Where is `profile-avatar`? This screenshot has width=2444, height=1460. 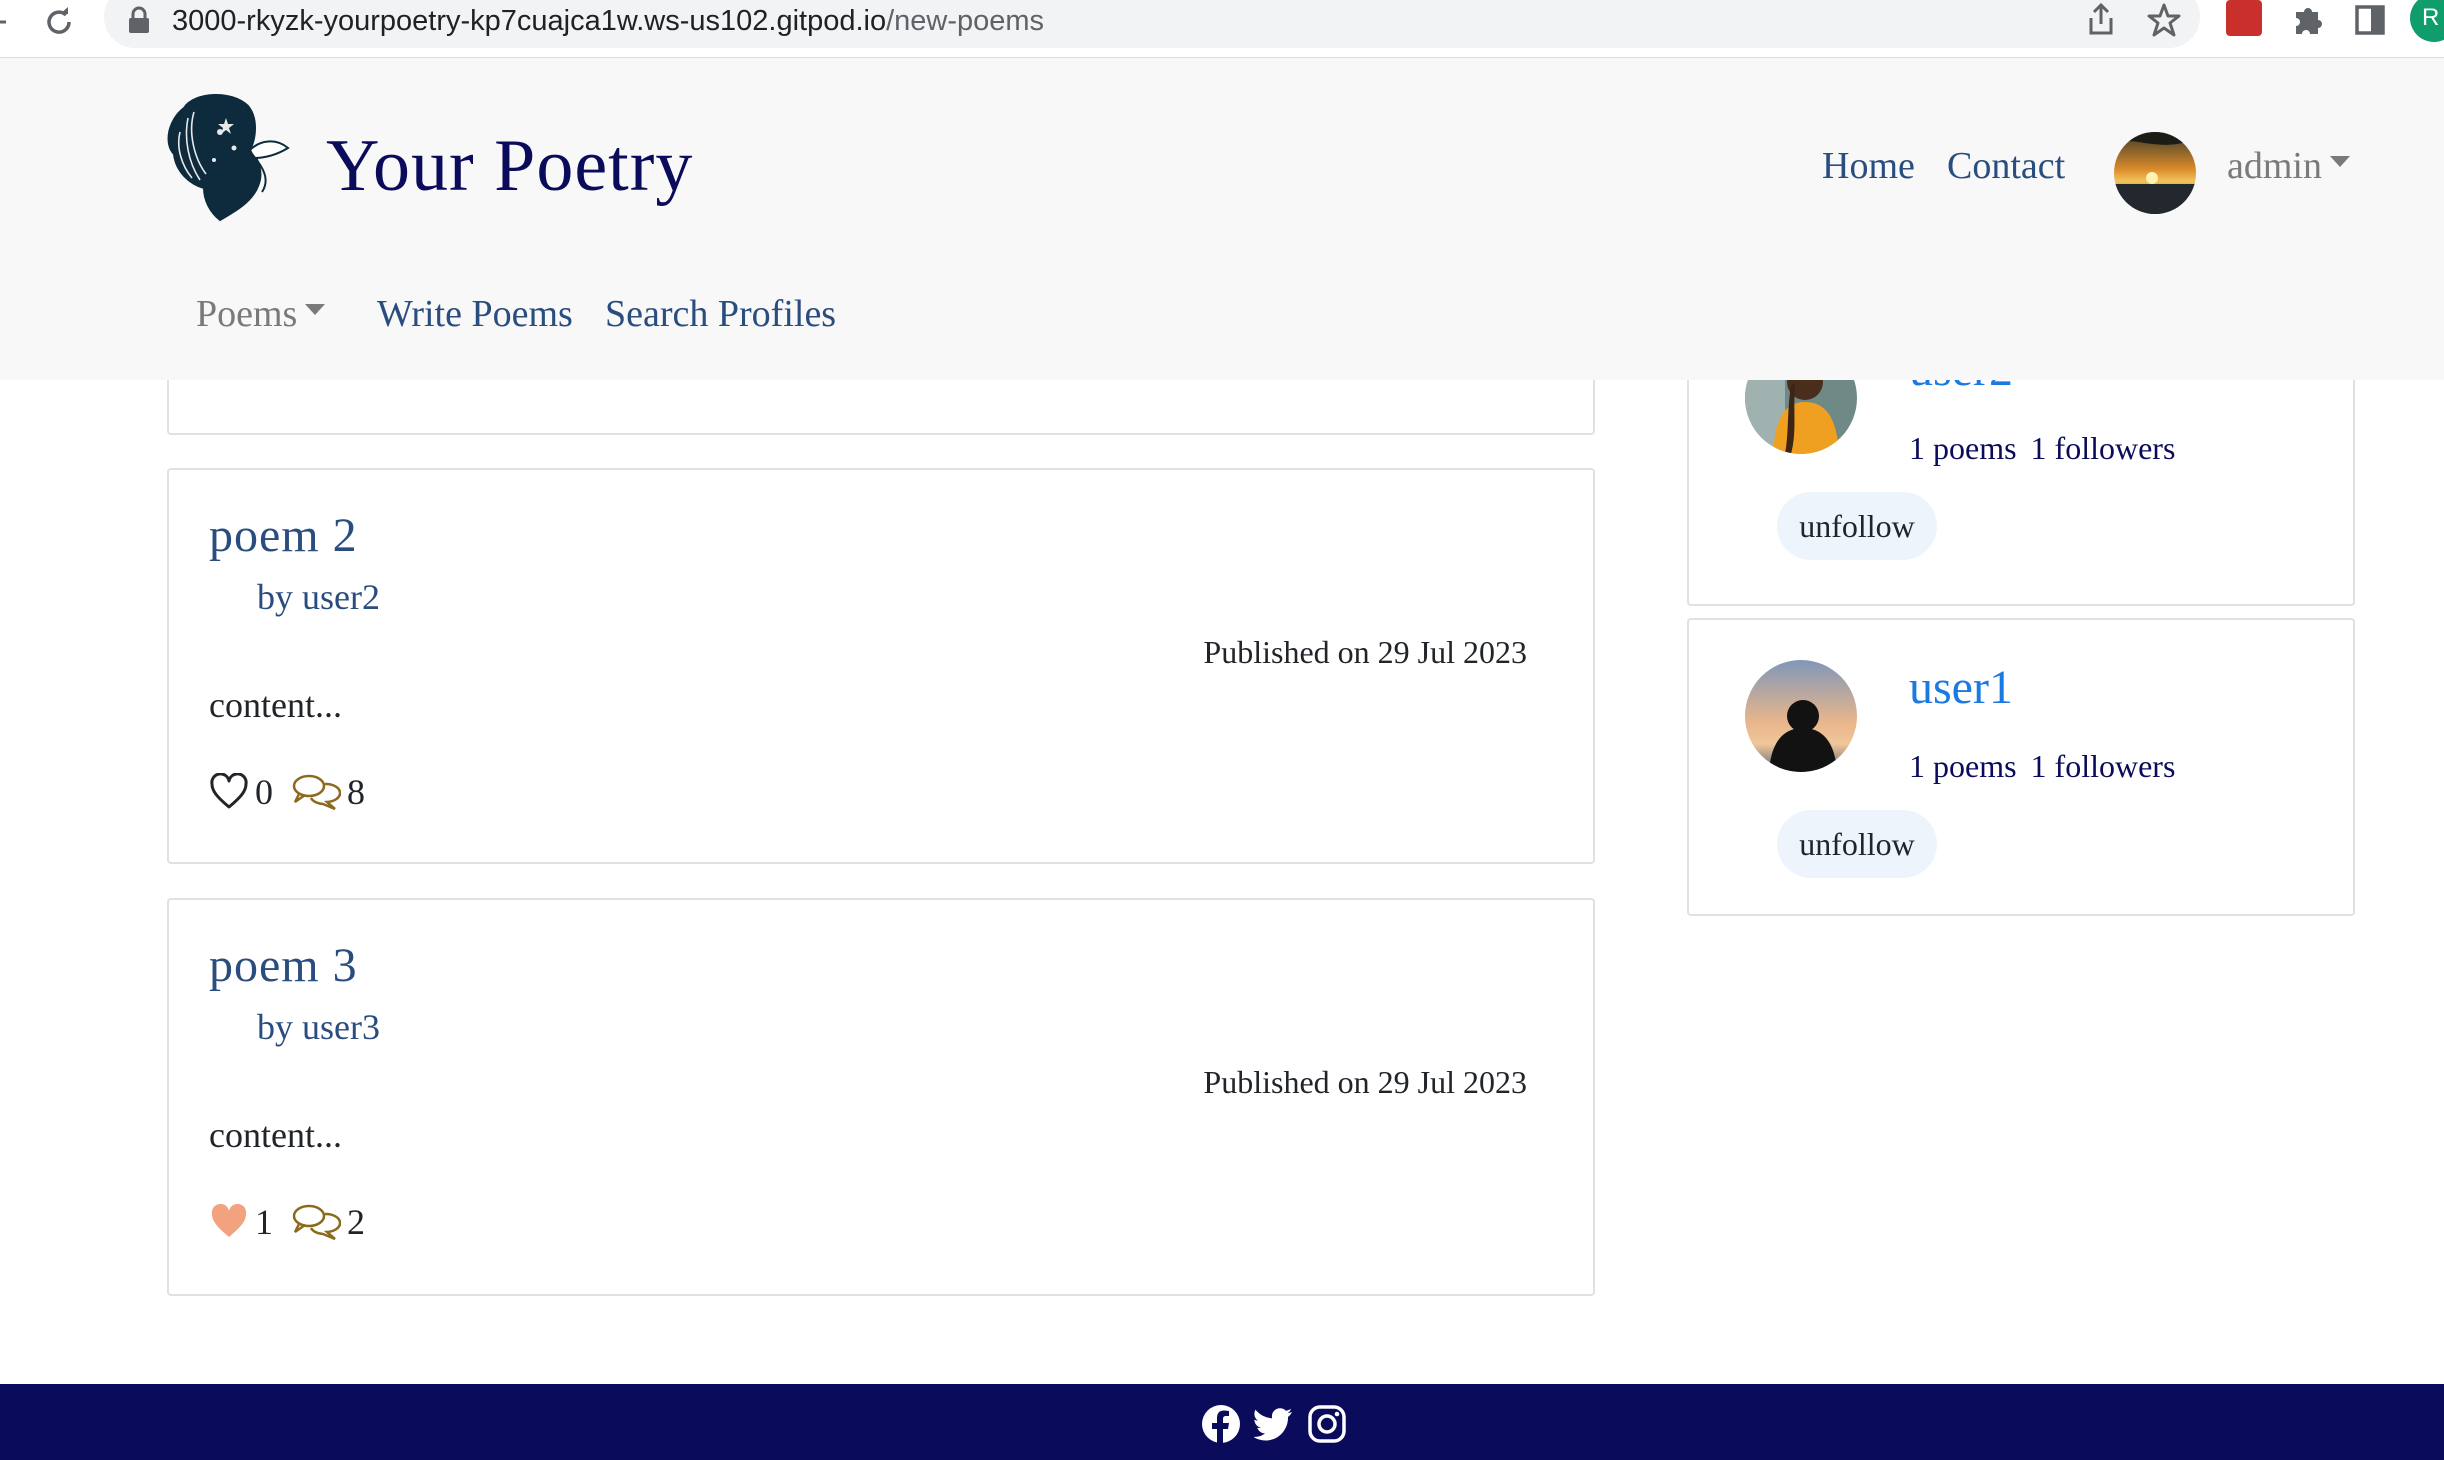 profile-avatar is located at coordinates (1801, 716).